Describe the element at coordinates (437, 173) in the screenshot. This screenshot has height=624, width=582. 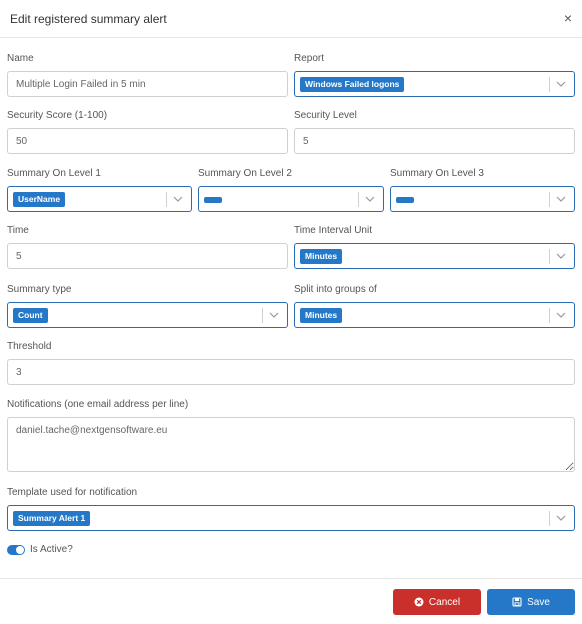
I see `summary-level-3-label: Summary On Level 3` at that location.